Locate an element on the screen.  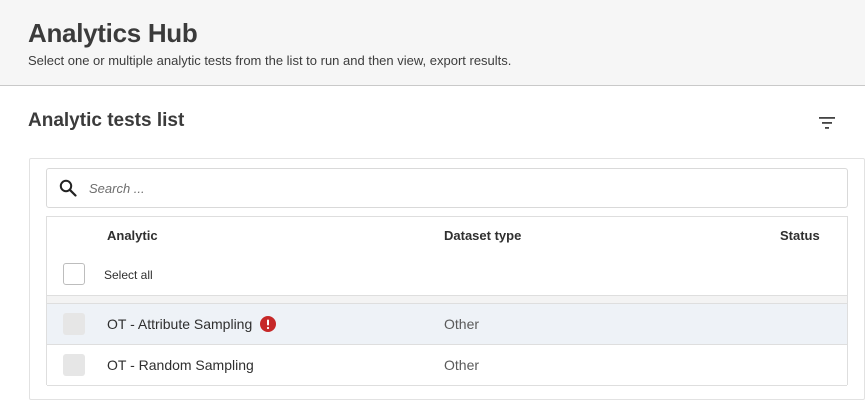
filter-button is located at coordinates (827, 123).